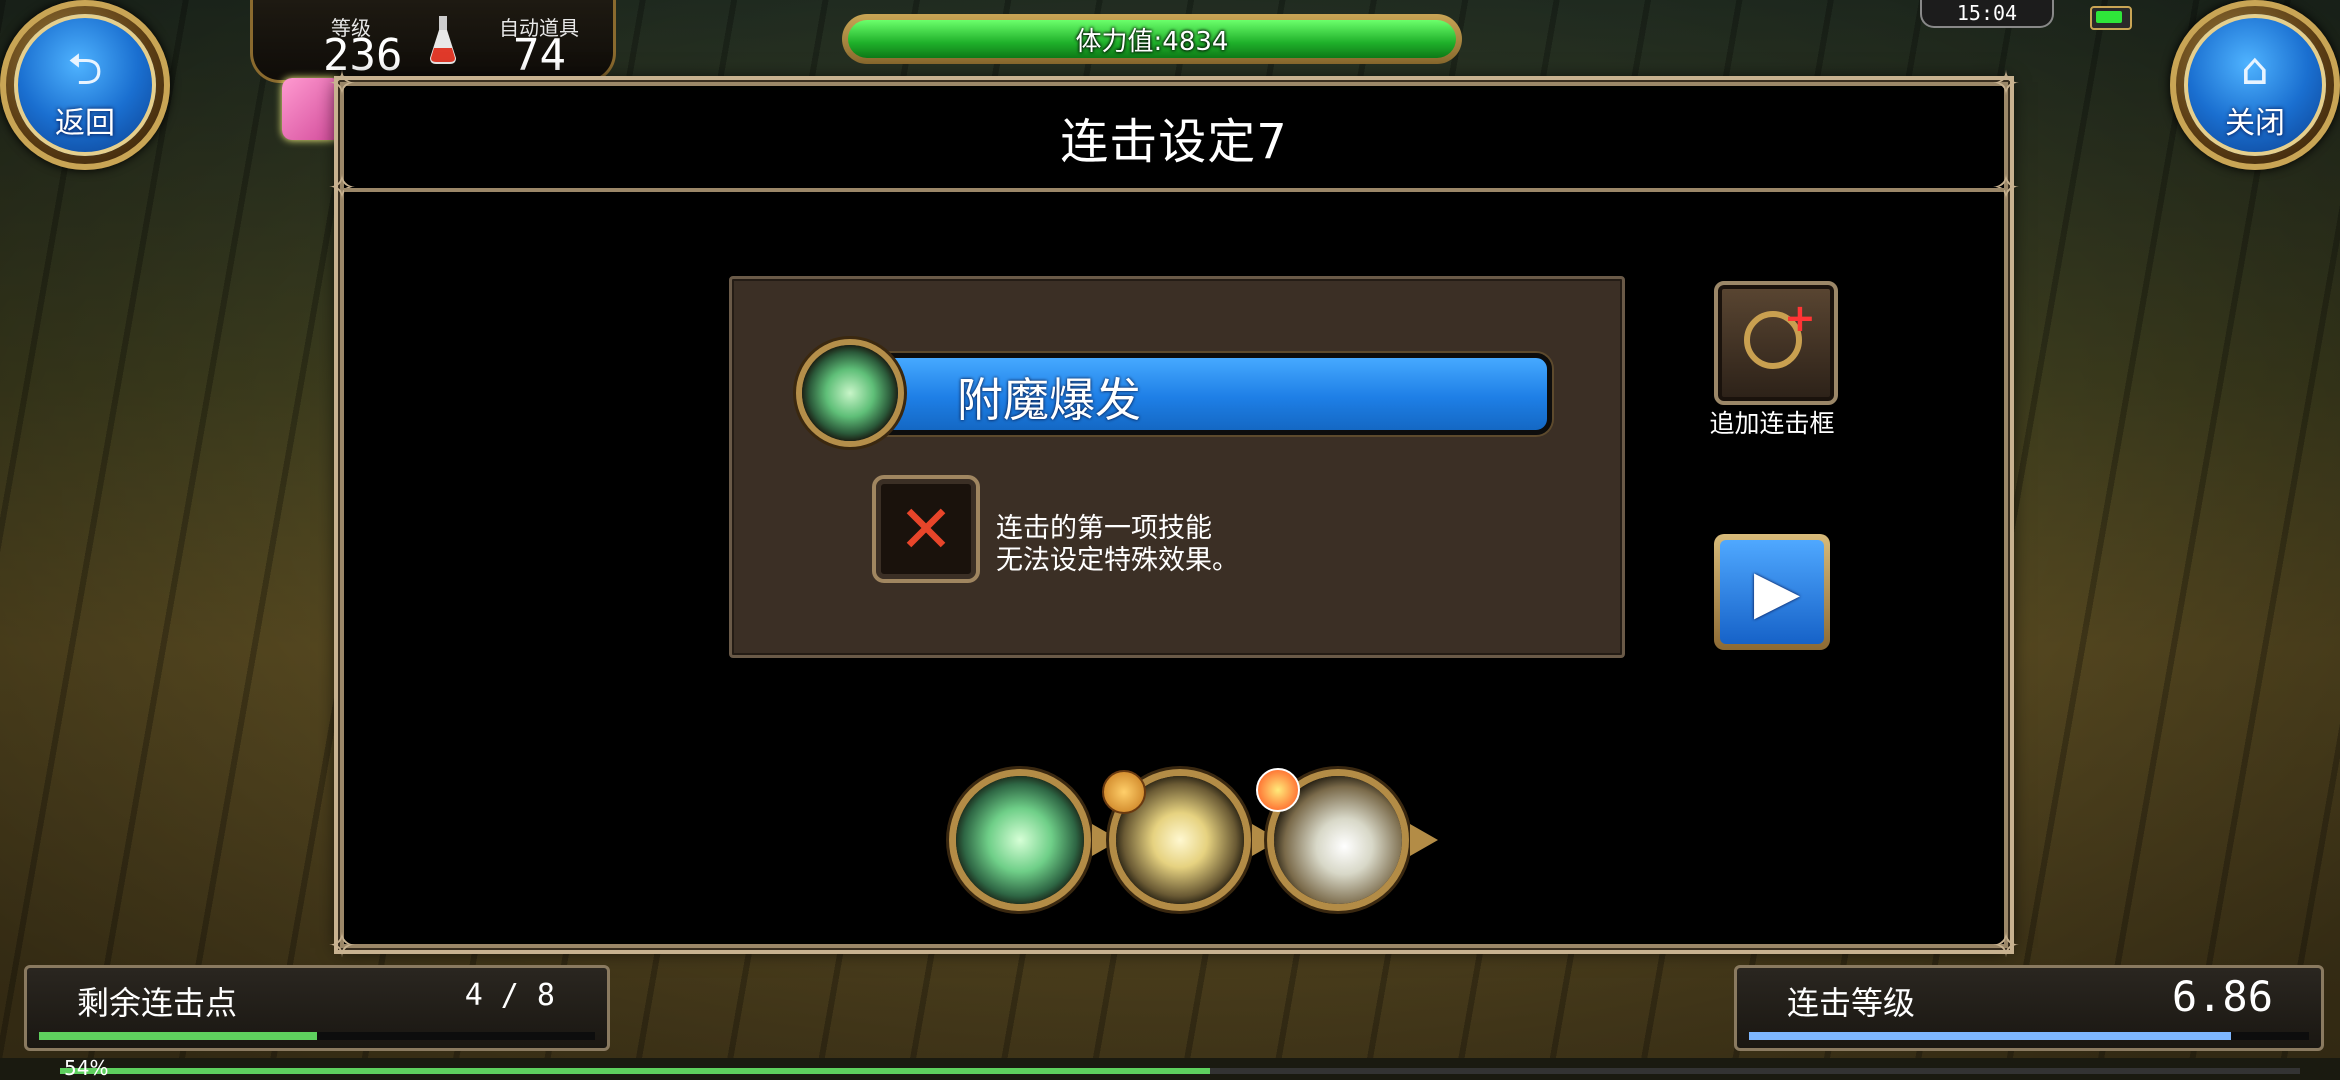 The image size is (2340, 1080). Describe the element at coordinates (1772, 423) in the screenshot. I see `add-combo-frame-label: 追加连击框` at that location.